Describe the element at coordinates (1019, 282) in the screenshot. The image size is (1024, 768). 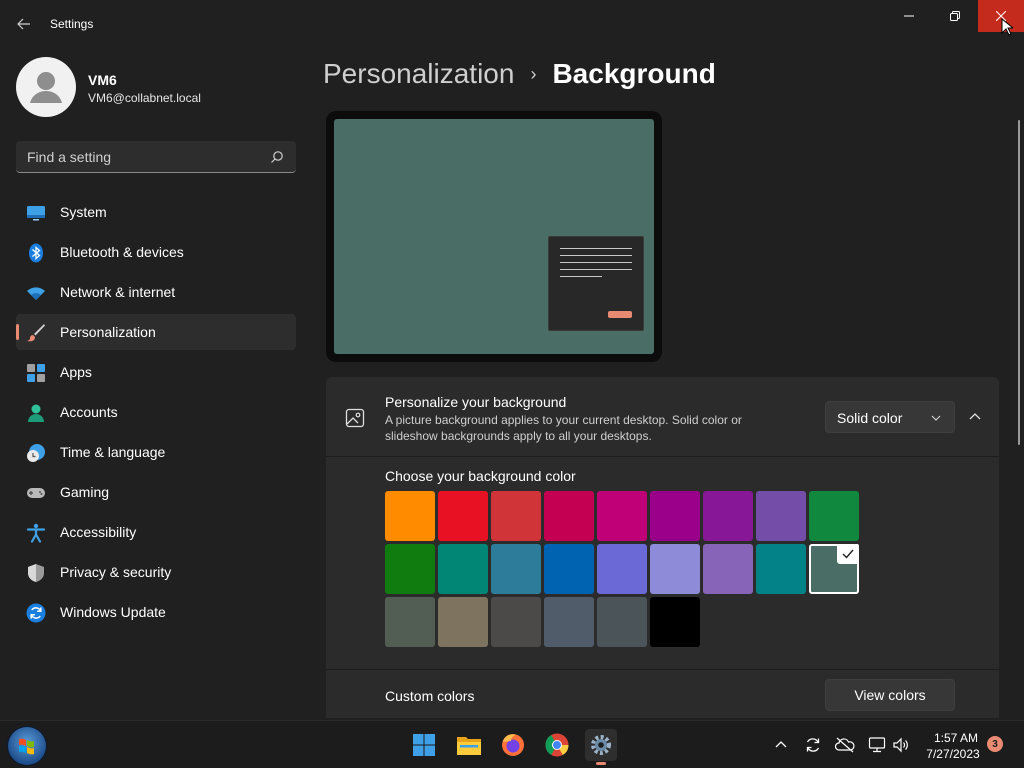
I see `scrollbar` at that location.